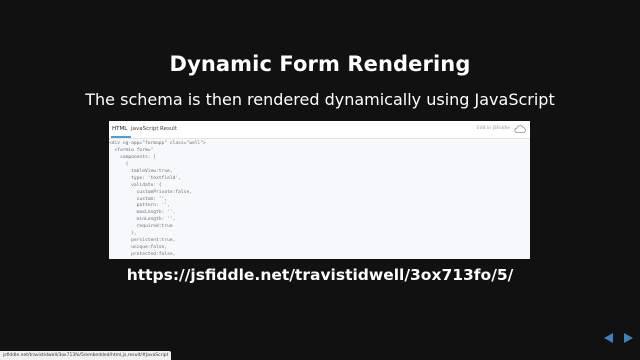 Image resolution: width=640 pixels, height=360 pixels. Describe the element at coordinates (320, 64) in the screenshot. I see `slide-title: Dynamic Form Rendering` at that location.